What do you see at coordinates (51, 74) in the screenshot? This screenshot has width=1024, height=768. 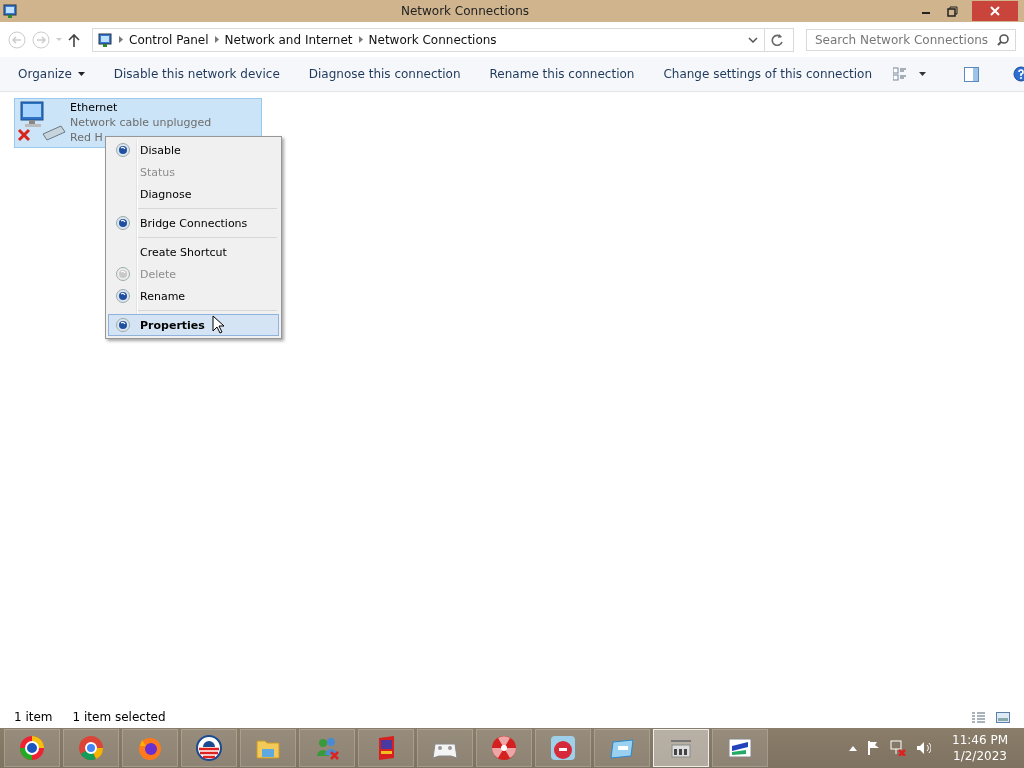 I see `organize-menu: Organize` at bounding box center [51, 74].